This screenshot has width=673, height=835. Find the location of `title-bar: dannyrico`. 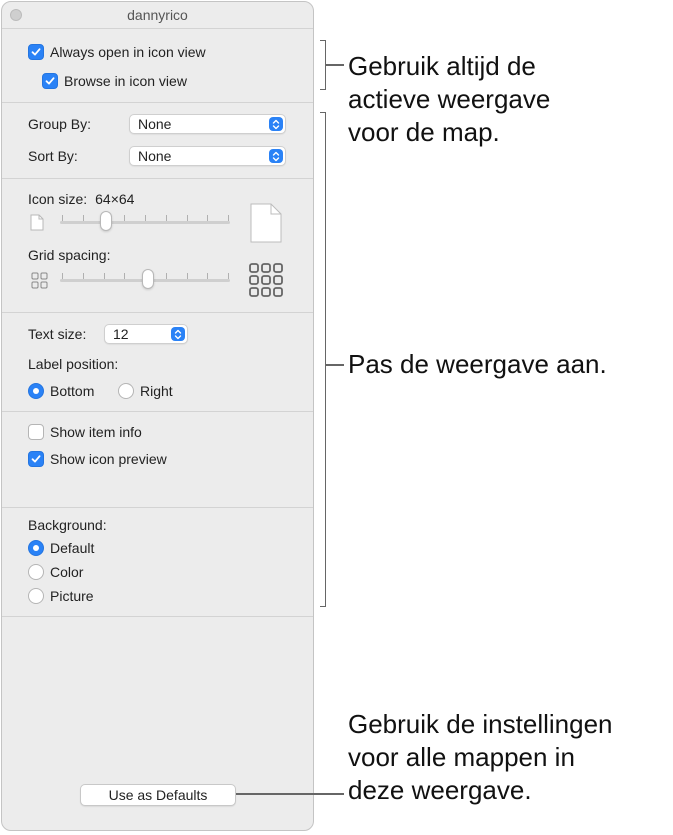

title-bar: dannyrico is located at coordinates (157, 15).